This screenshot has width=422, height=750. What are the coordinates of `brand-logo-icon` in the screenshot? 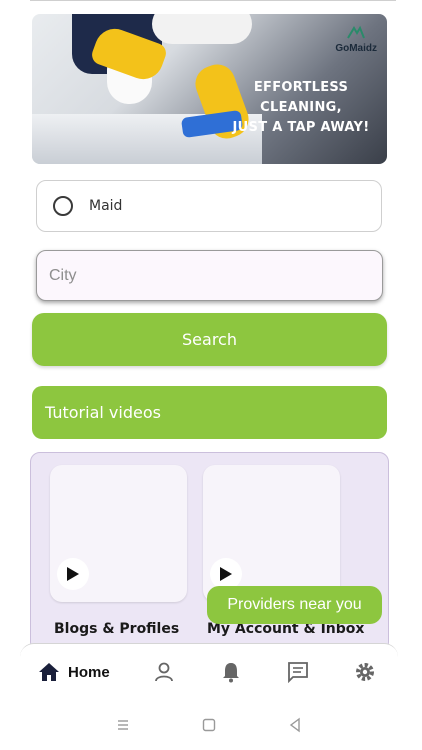 It's located at (356, 32).